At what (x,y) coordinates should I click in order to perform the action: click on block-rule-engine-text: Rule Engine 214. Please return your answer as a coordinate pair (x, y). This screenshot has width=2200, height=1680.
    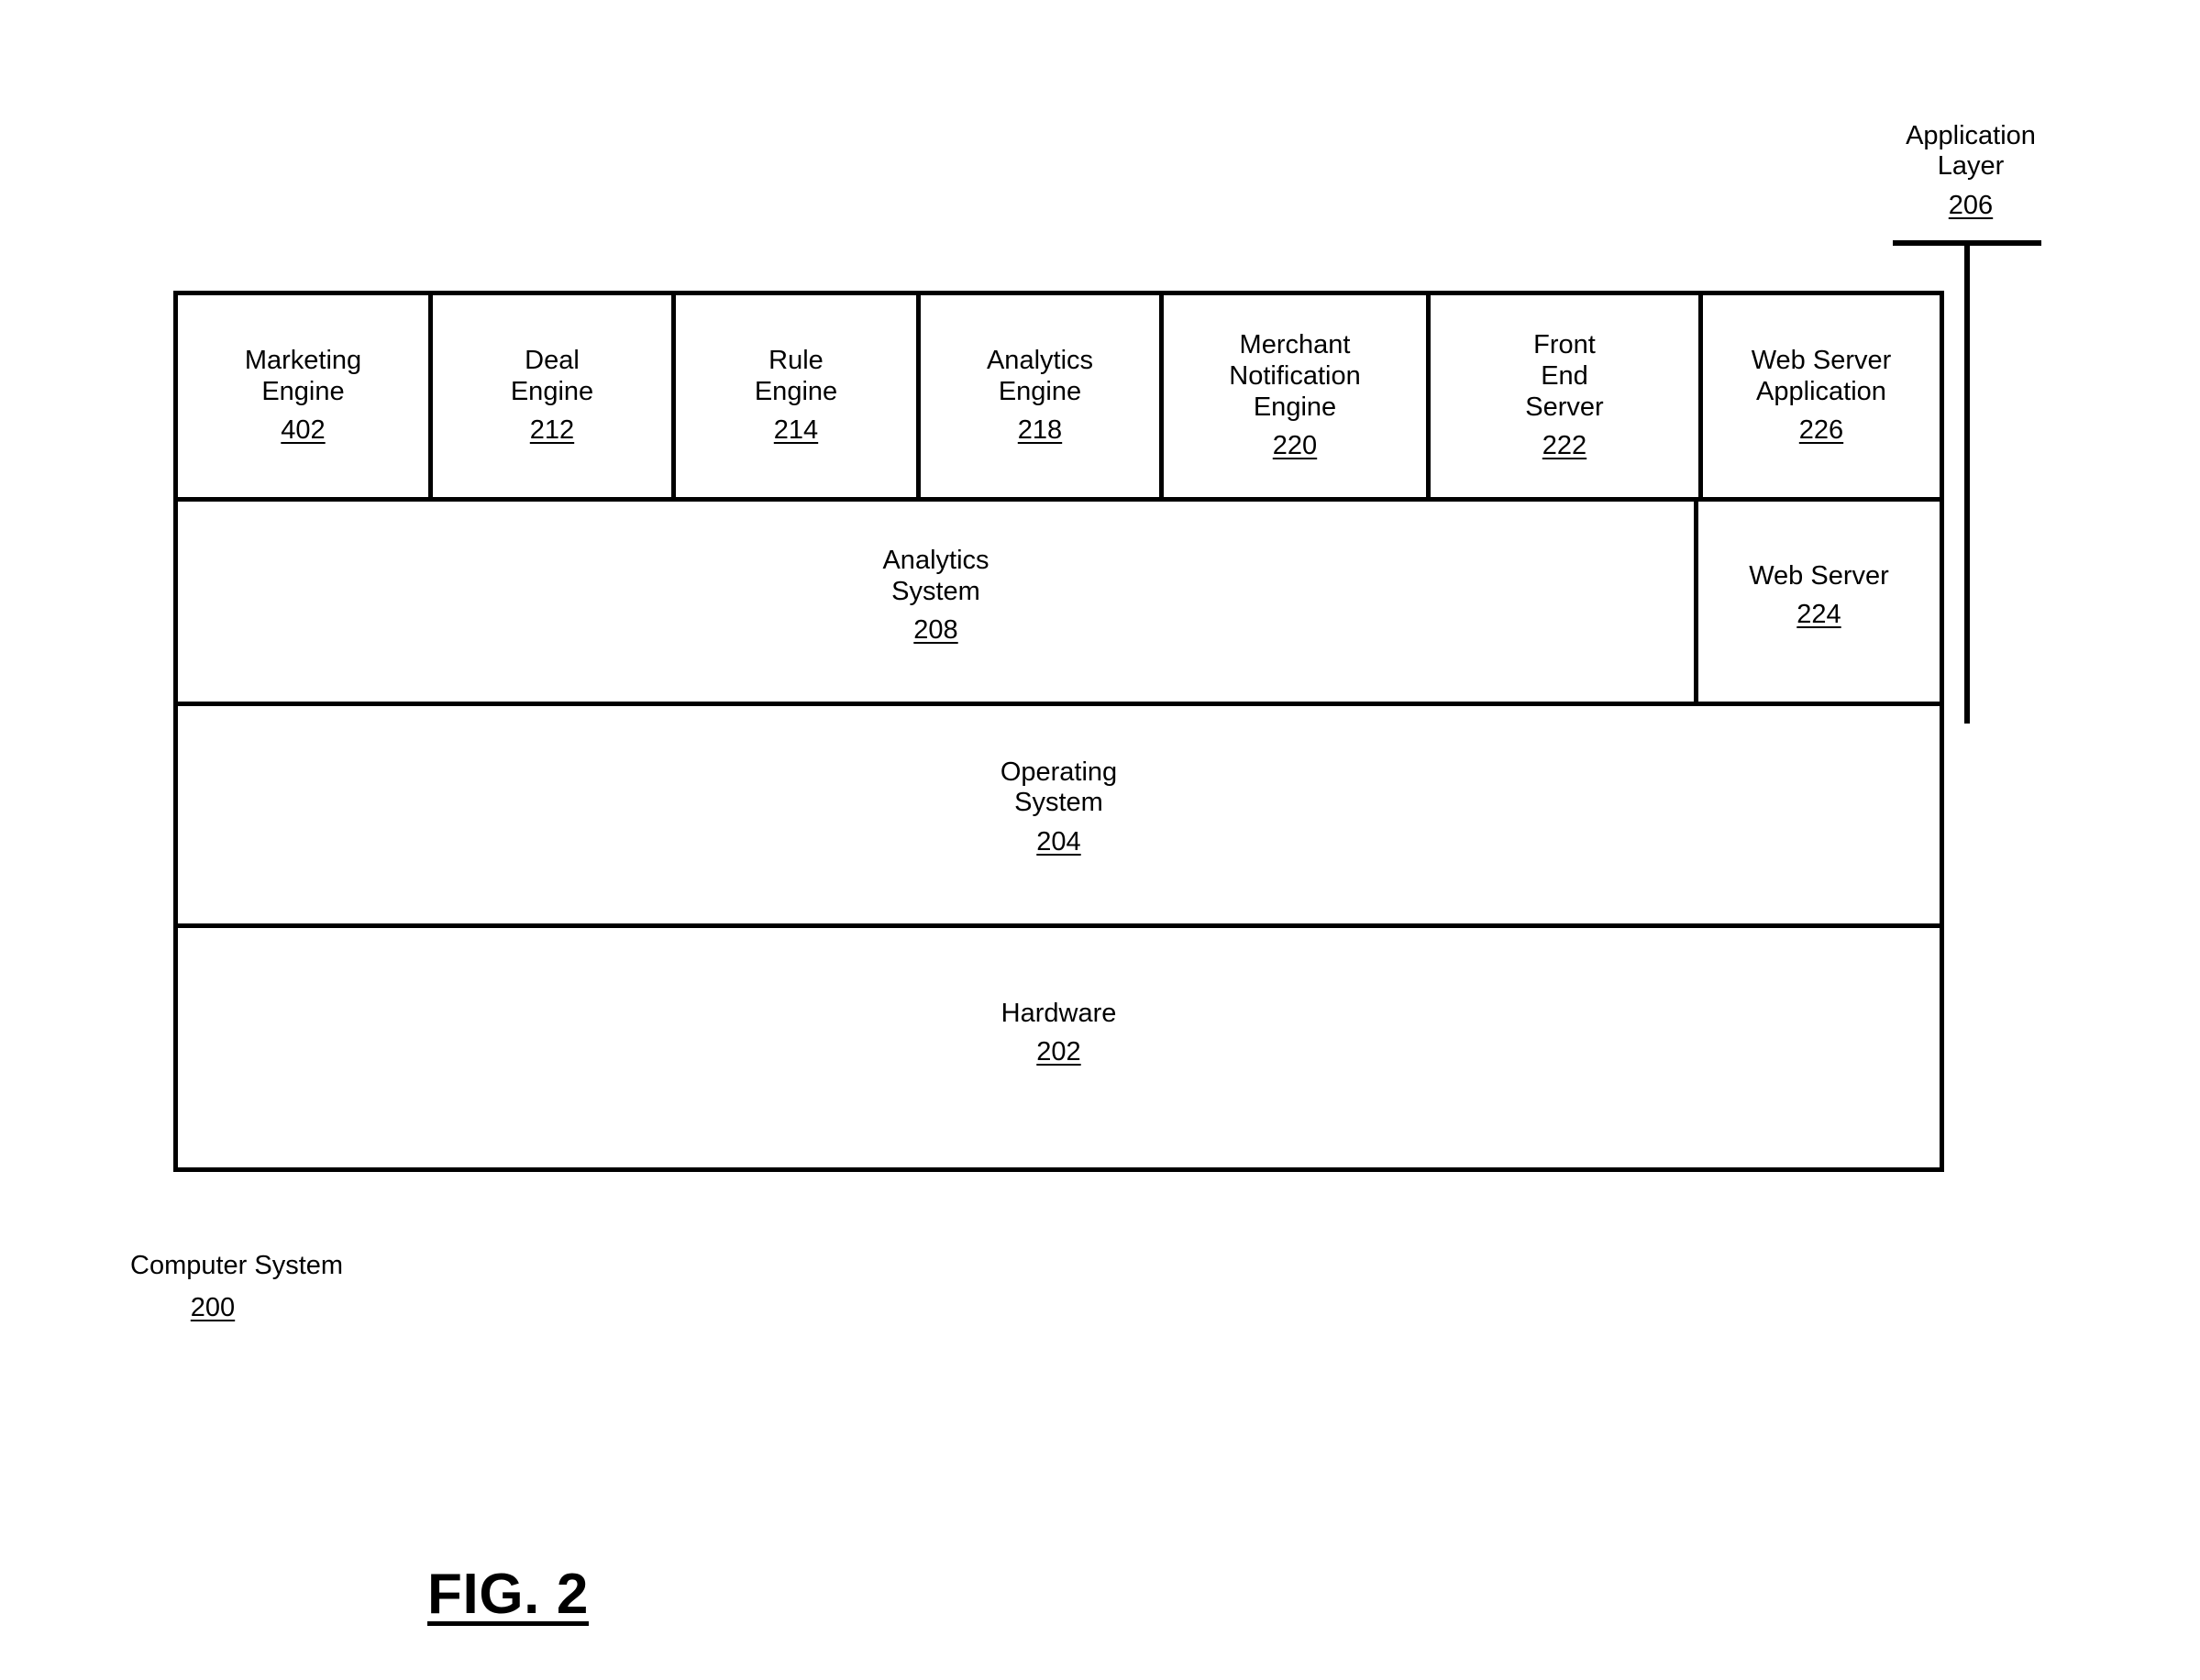
    Looking at the image, I should click on (796, 396).